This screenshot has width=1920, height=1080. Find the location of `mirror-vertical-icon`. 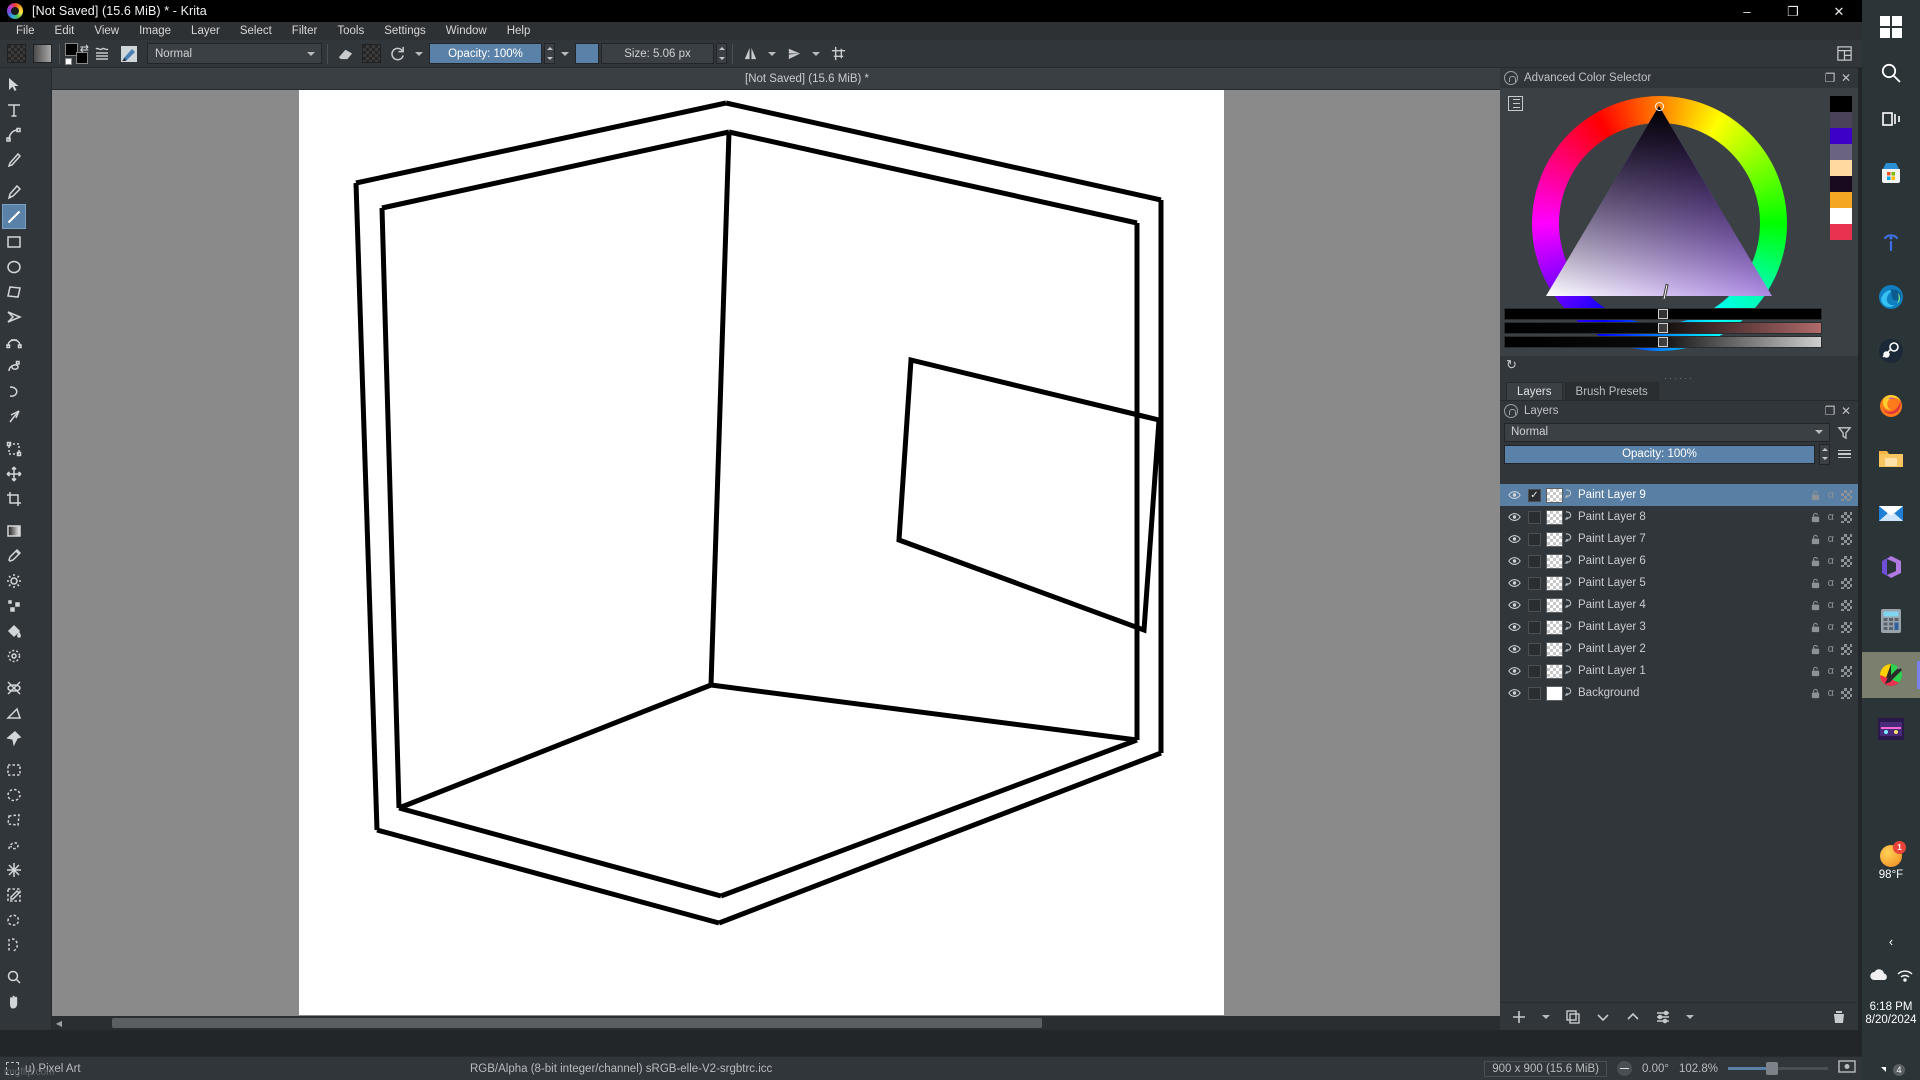

mirror-vertical-icon is located at coordinates (794, 54).